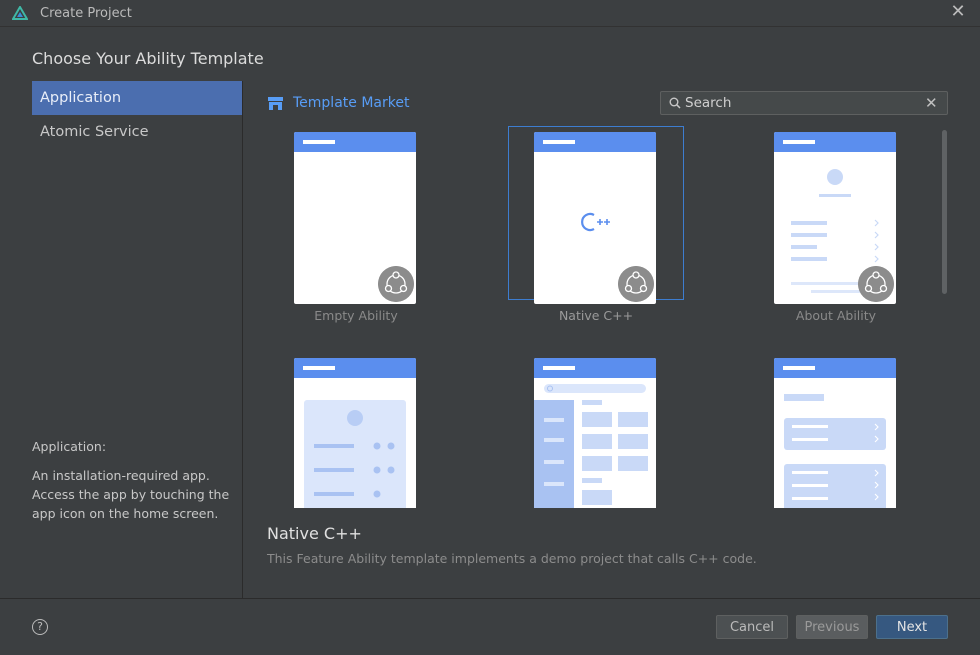 Image resolution: width=980 pixels, height=655 pixels. I want to click on search-icon, so click(675, 103).